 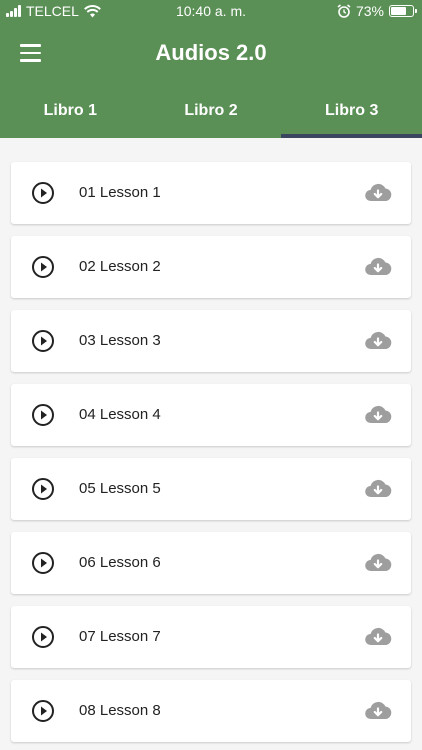 I want to click on tab-libro-3: Libro 3, so click(x=351, y=113).